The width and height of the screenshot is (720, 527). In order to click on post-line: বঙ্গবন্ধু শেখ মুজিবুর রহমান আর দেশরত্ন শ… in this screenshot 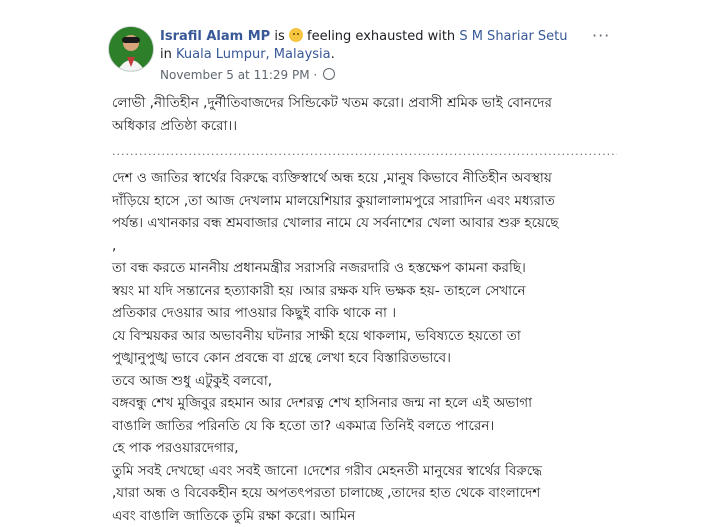, I will do `click(364, 403)`.